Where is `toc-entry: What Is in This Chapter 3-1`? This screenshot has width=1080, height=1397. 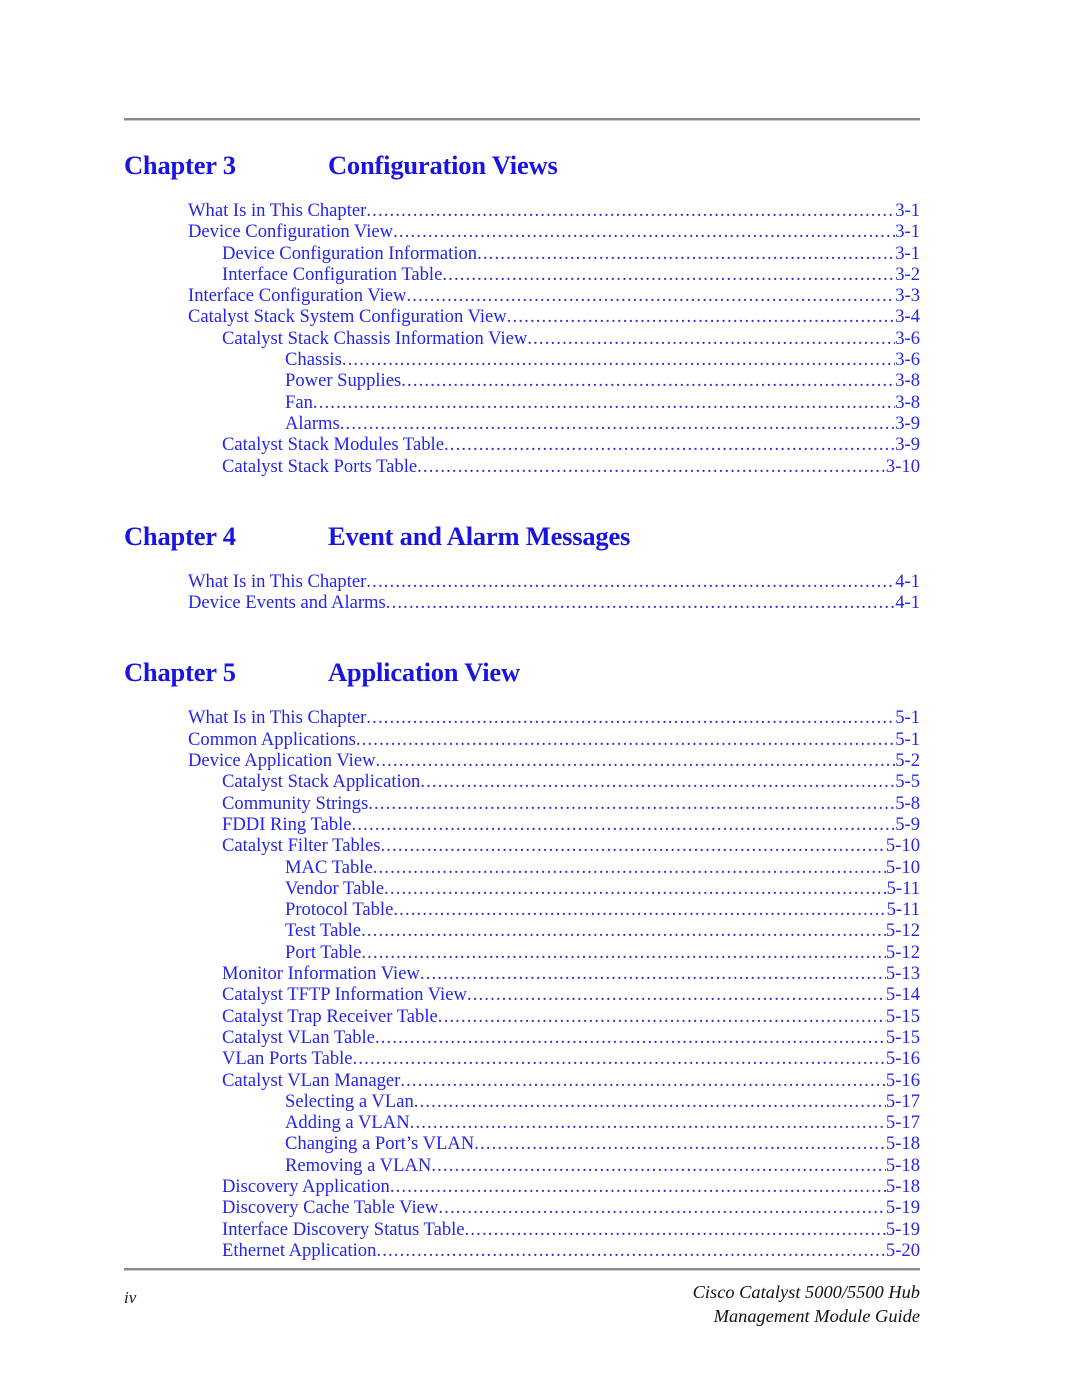
toc-entry: What Is in This Chapter 3-1 is located at coordinates (522, 210).